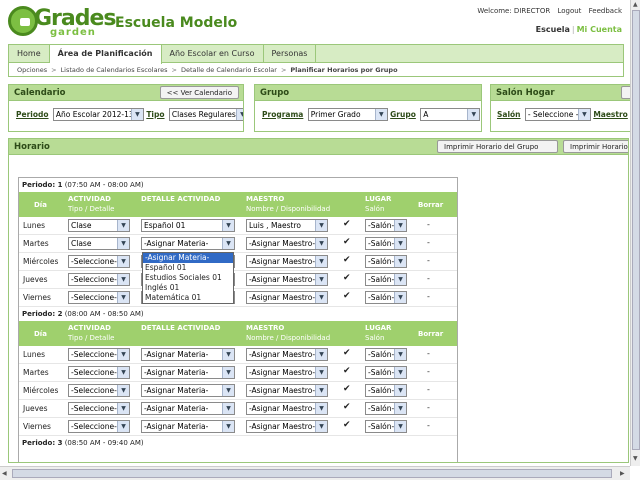 The width and height of the screenshot is (640, 480). Describe the element at coordinates (98, 114) in the screenshot. I see `periodo-select: Año Escolar 2012-13 ▼` at that location.